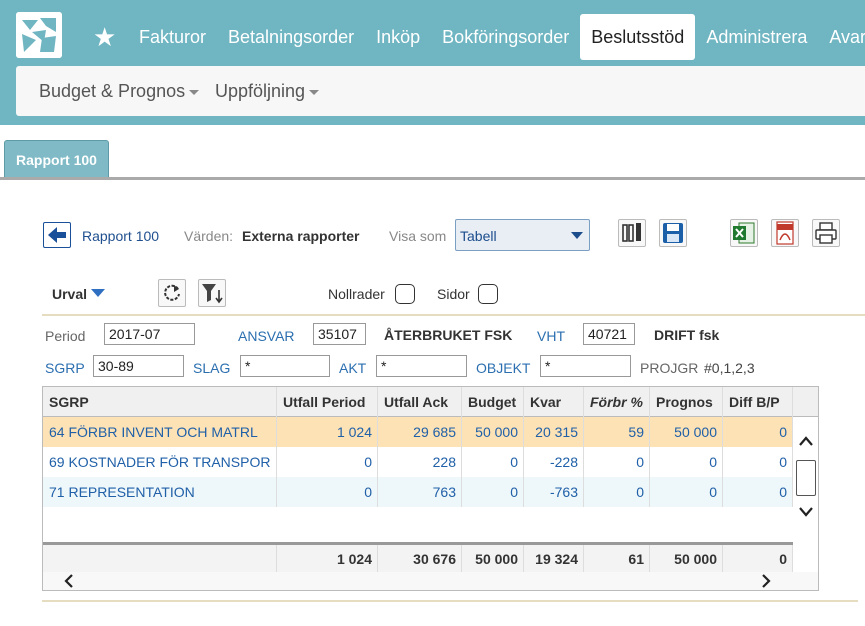 The height and width of the screenshot is (626, 865). I want to click on back-button, so click(57, 235).